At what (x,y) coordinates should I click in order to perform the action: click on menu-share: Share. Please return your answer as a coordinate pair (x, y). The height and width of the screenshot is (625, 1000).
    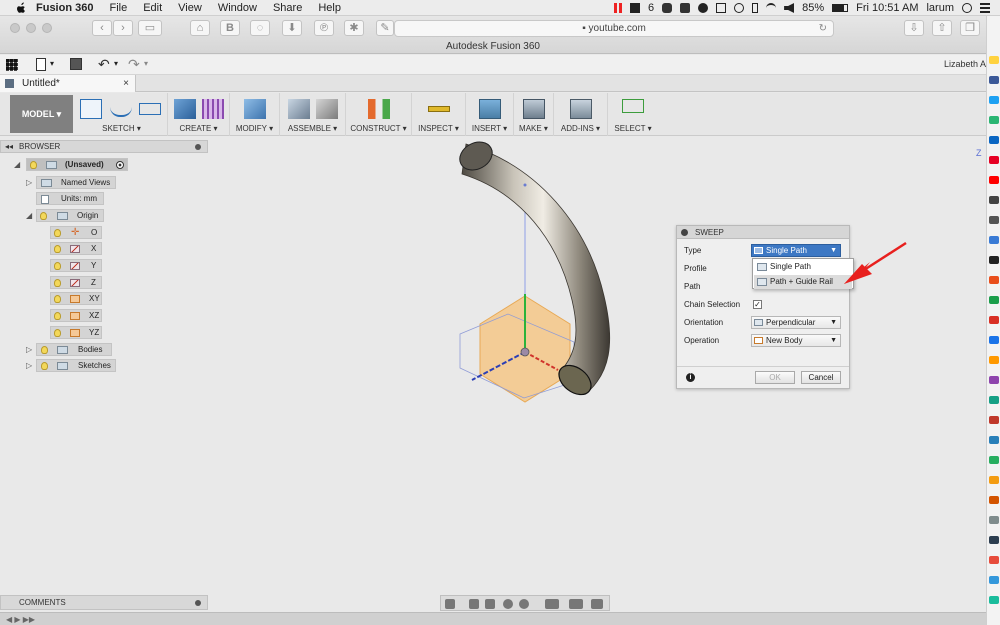
    Looking at the image, I should click on (287, 8).